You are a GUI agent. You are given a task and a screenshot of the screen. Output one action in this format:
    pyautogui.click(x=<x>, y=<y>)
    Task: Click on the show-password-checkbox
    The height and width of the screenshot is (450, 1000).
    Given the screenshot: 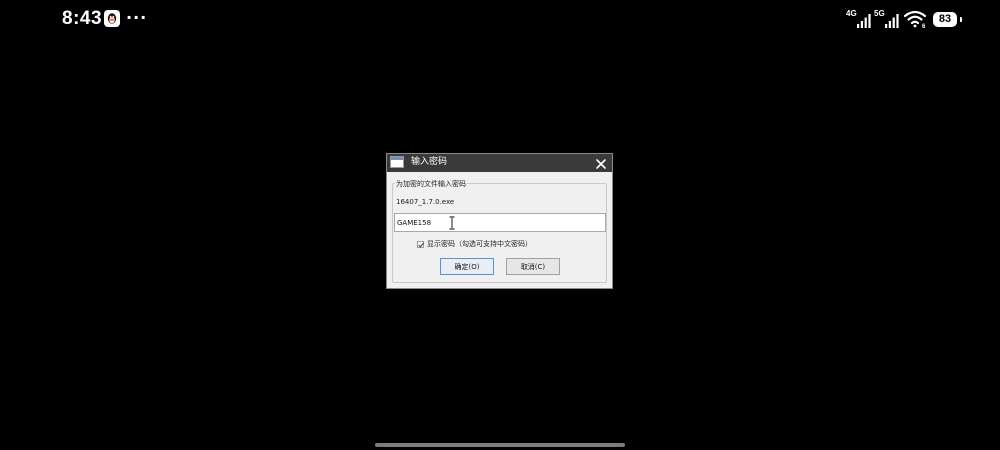 What is the action you would take?
    pyautogui.click(x=421, y=244)
    